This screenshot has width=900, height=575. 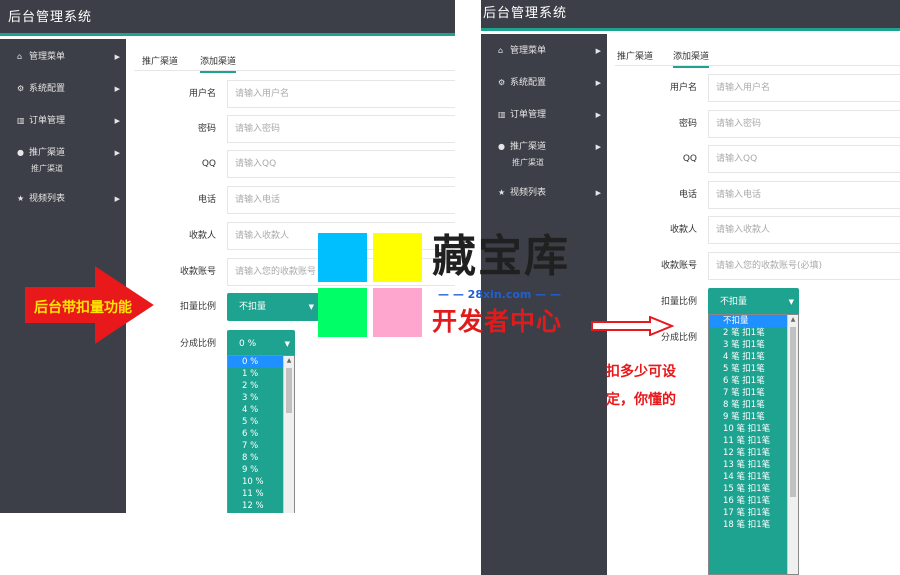 What do you see at coordinates (753, 453) in the screenshot?
I see `dropdown-option: 12 笔 扣1笔` at bounding box center [753, 453].